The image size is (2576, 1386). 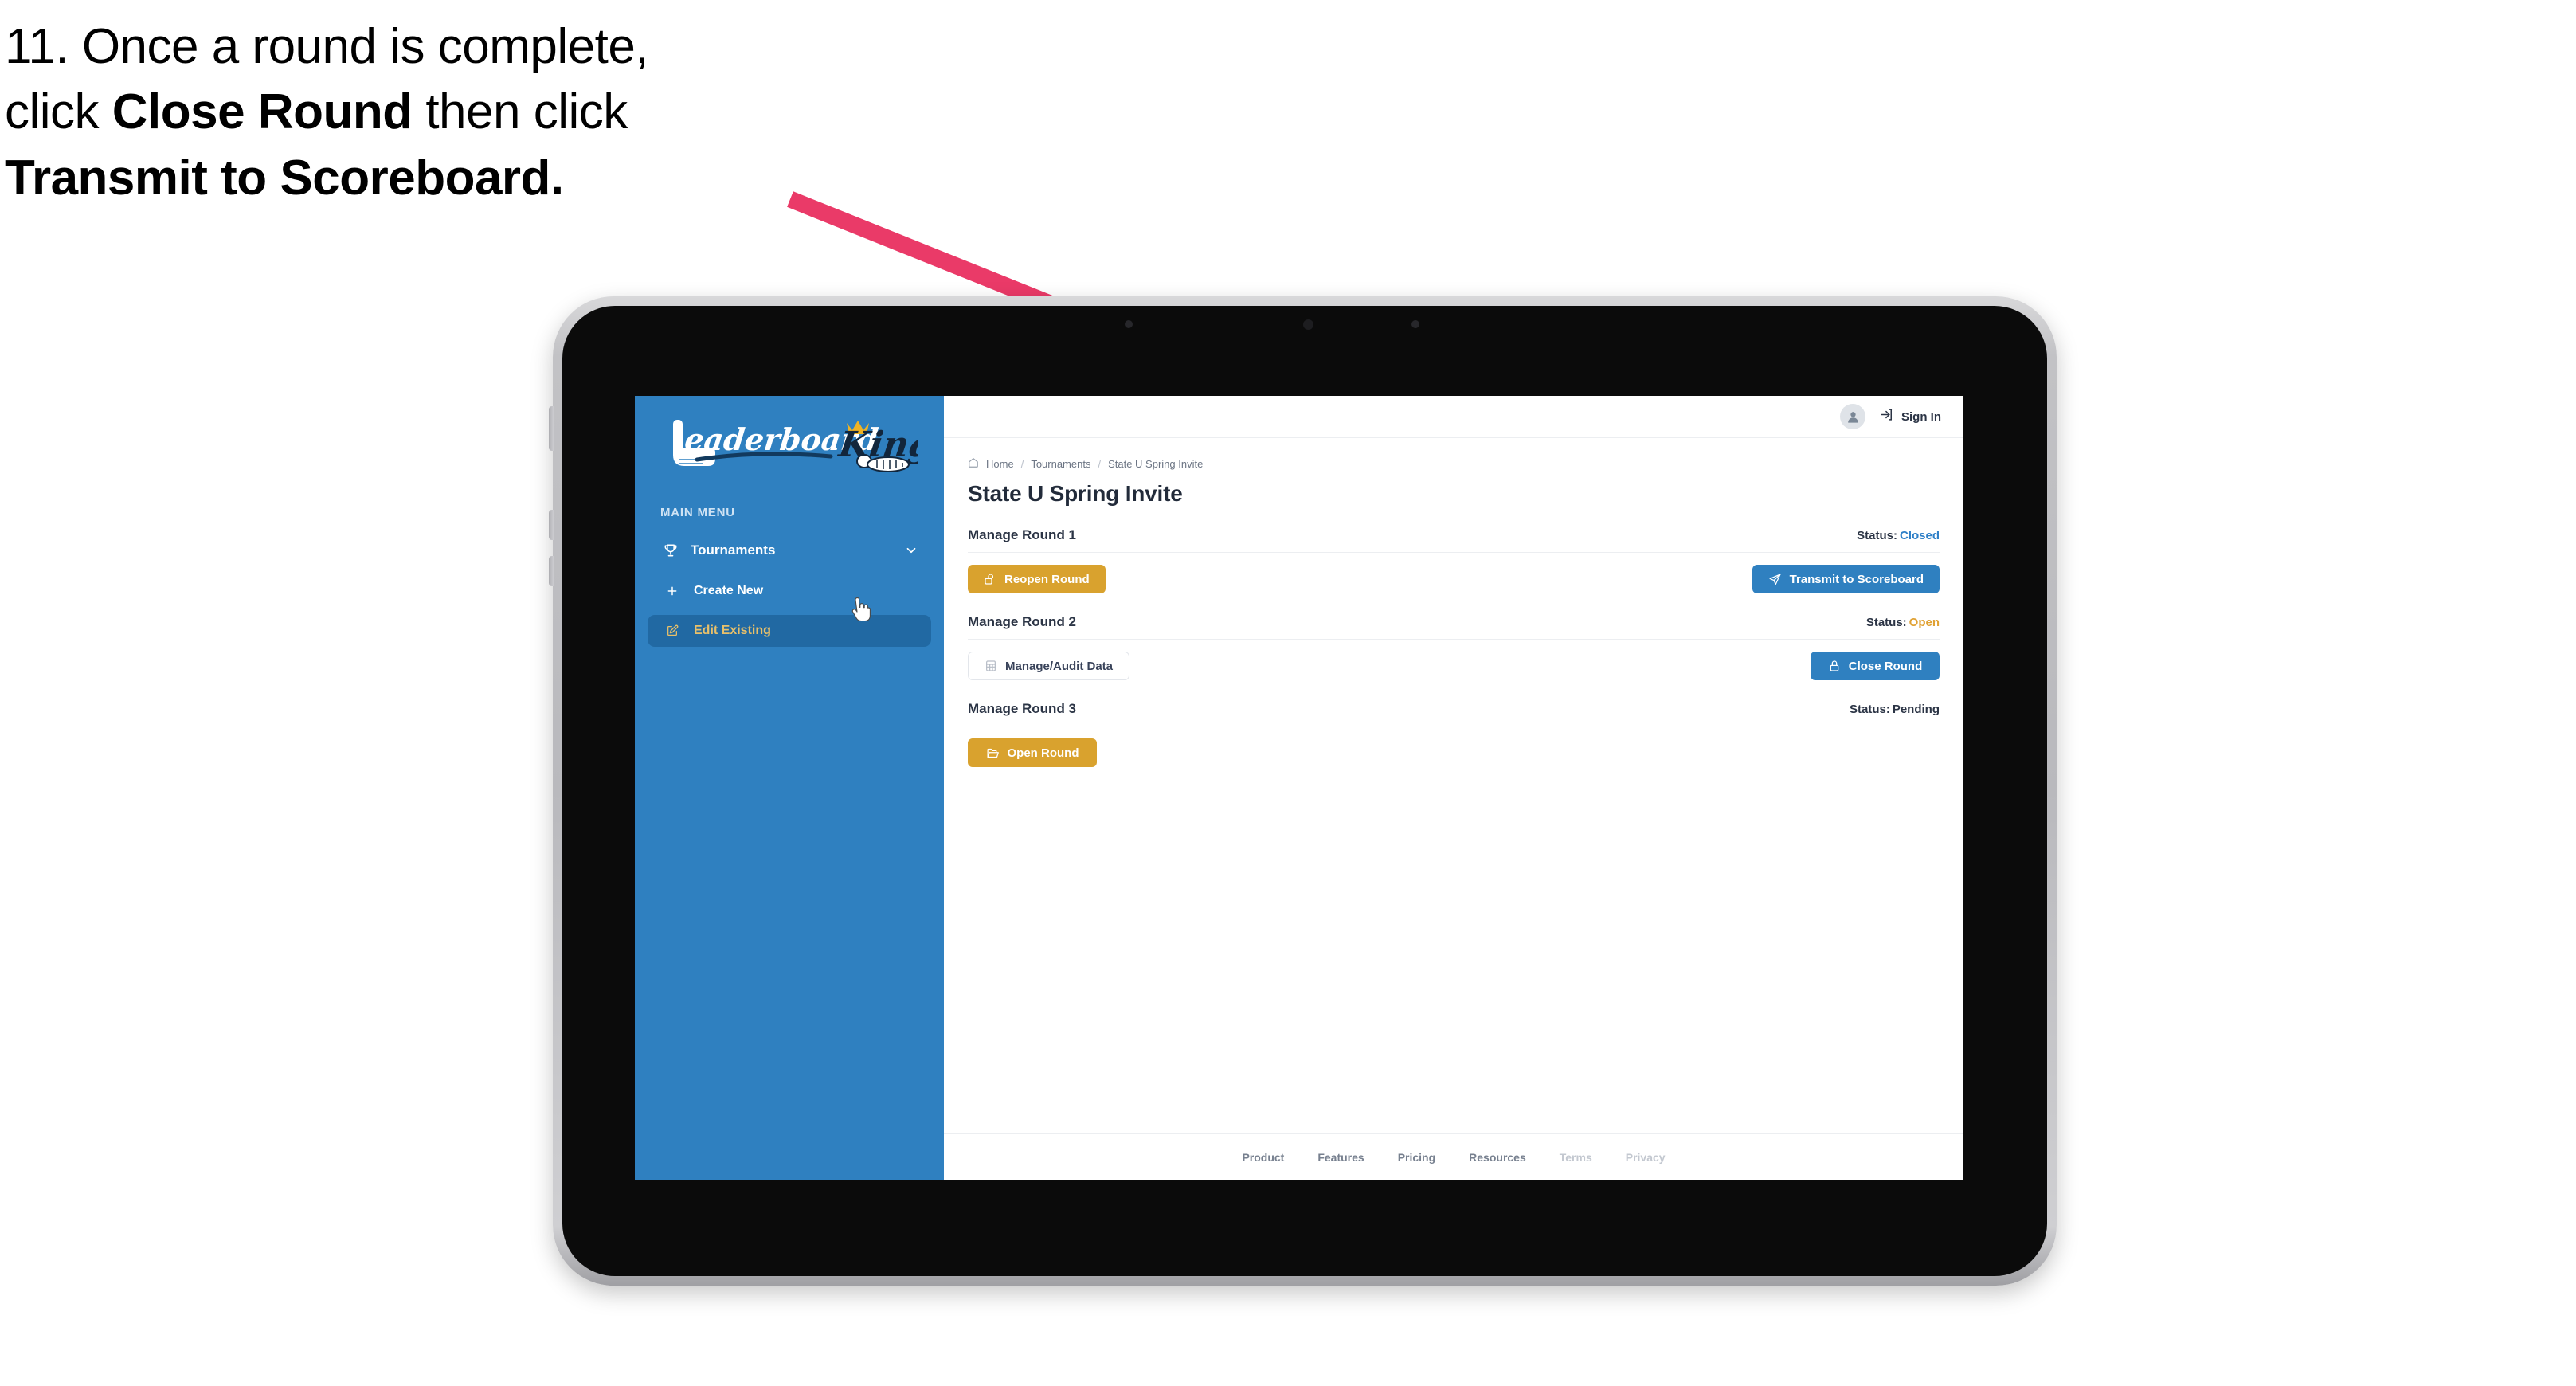 I want to click on footer-link-privacy: Privacy, so click(x=1646, y=1157).